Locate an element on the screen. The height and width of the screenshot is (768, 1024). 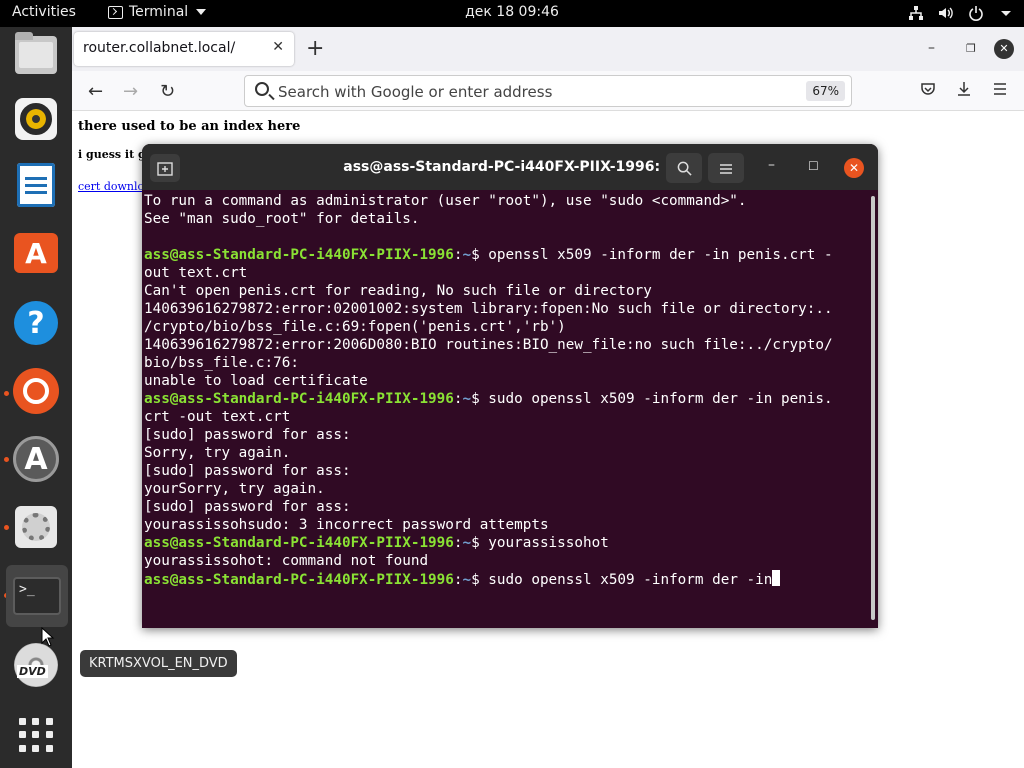
app-grid-icon is located at coordinates (36, 735).